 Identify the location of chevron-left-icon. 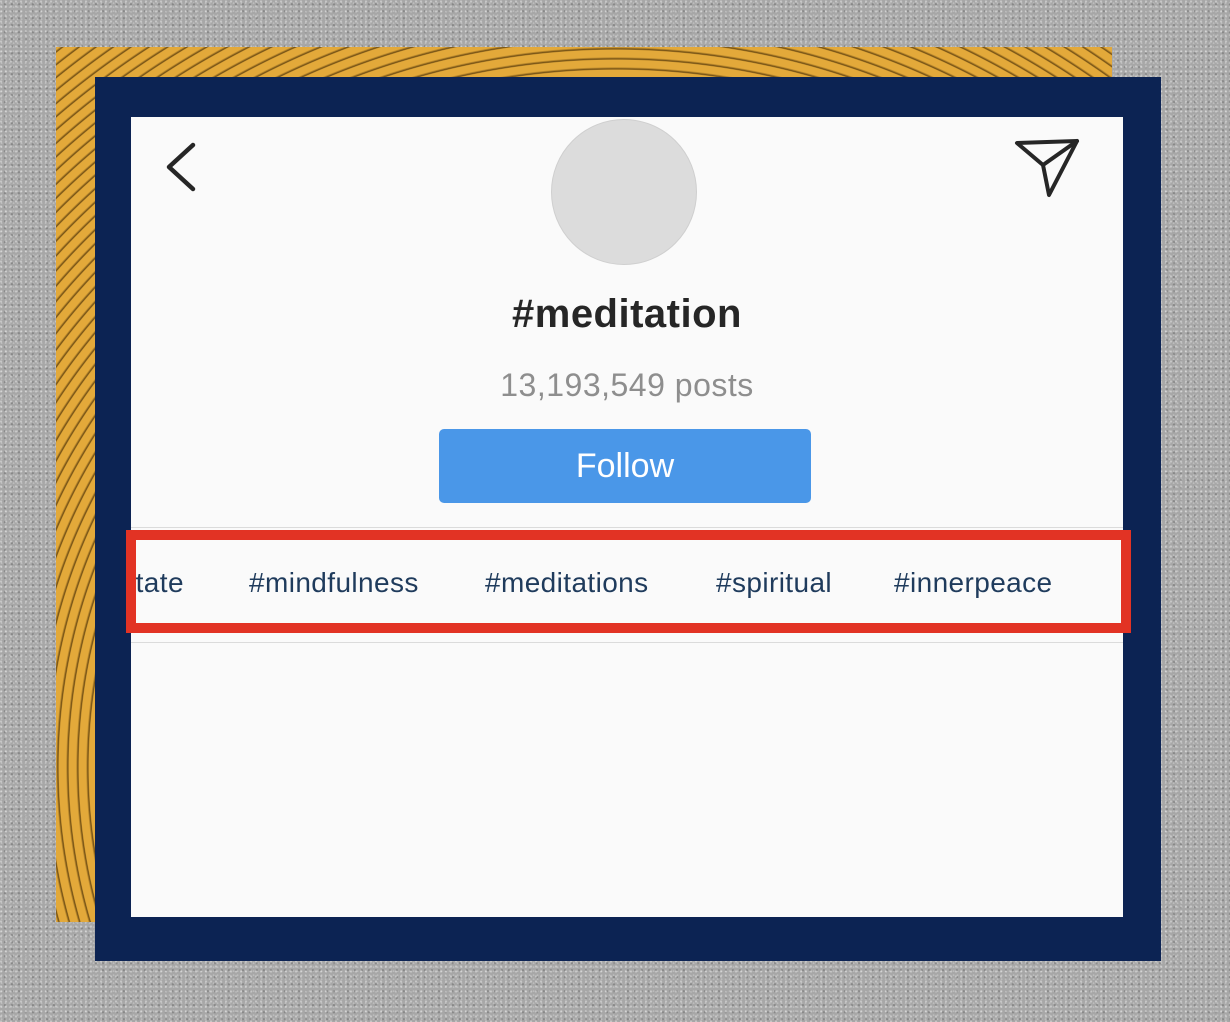
(181, 167).